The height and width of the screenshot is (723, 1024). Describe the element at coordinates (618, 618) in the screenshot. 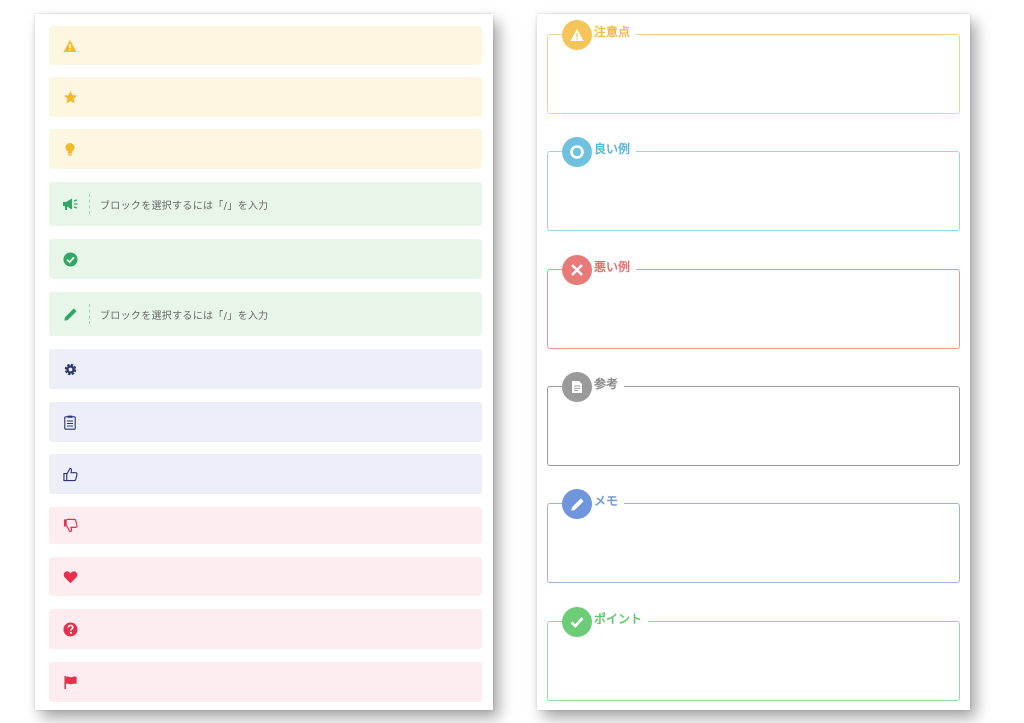

I see `box-label: ポイント` at that location.